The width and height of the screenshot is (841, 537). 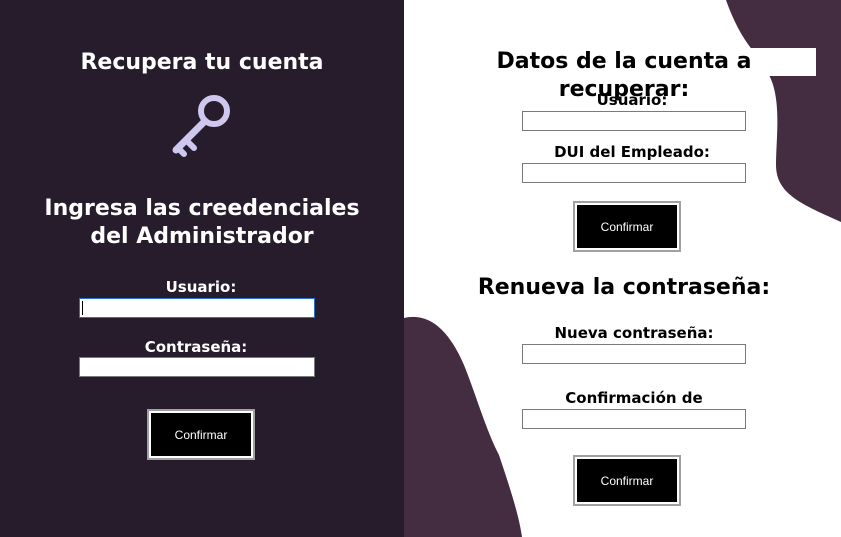 I want to click on recover-username-input, so click(x=634, y=121).